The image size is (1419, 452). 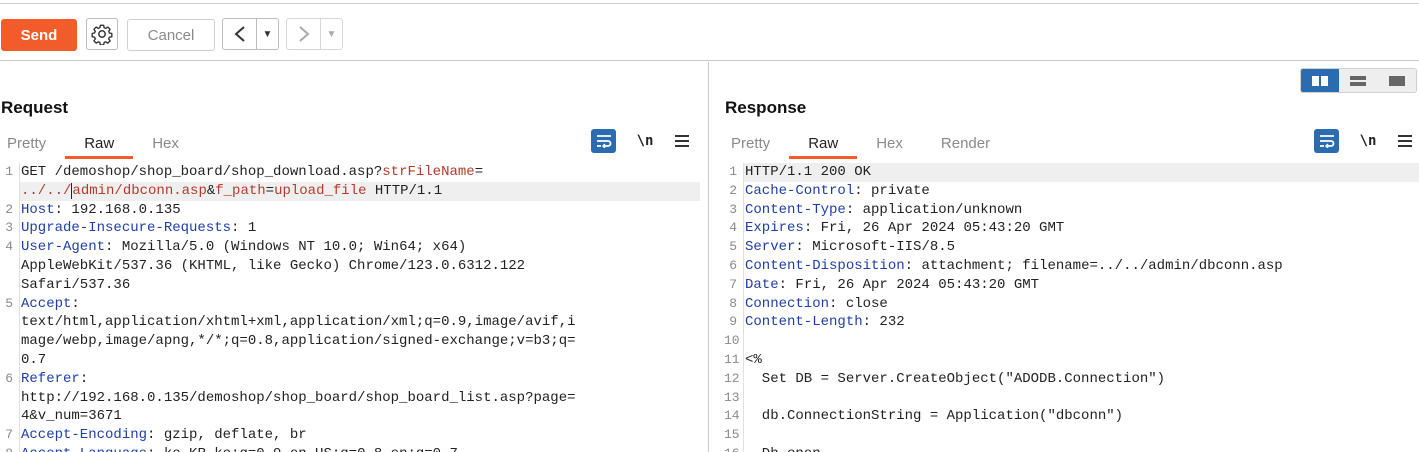 I want to click on request-menu-button, so click(x=682, y=141).